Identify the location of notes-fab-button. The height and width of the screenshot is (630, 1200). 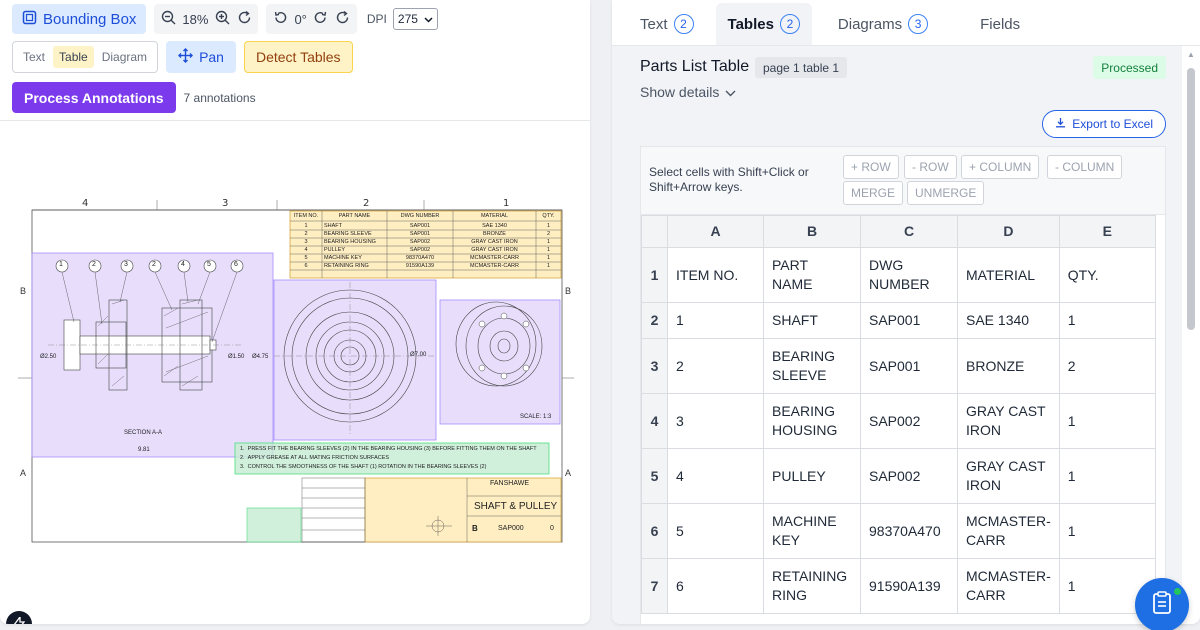
(1162, 604).